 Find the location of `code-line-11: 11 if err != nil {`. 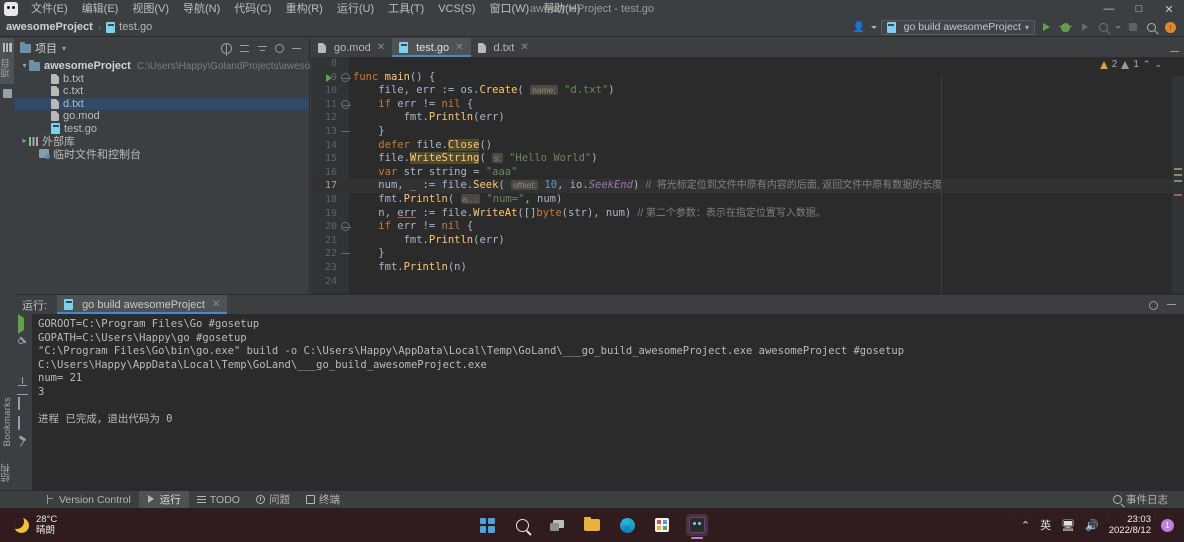

code-line-11: 11 if err != nil { is located at coordinates (747, 105).